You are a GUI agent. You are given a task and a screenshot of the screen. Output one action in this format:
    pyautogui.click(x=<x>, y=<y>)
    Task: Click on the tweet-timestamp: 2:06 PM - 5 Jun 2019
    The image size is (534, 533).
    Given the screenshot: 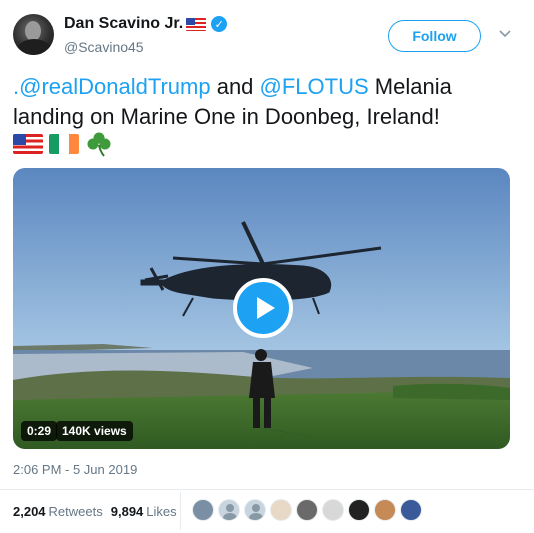 What is the action you would take?
    pyautogui.click(x=75, y=469)
    